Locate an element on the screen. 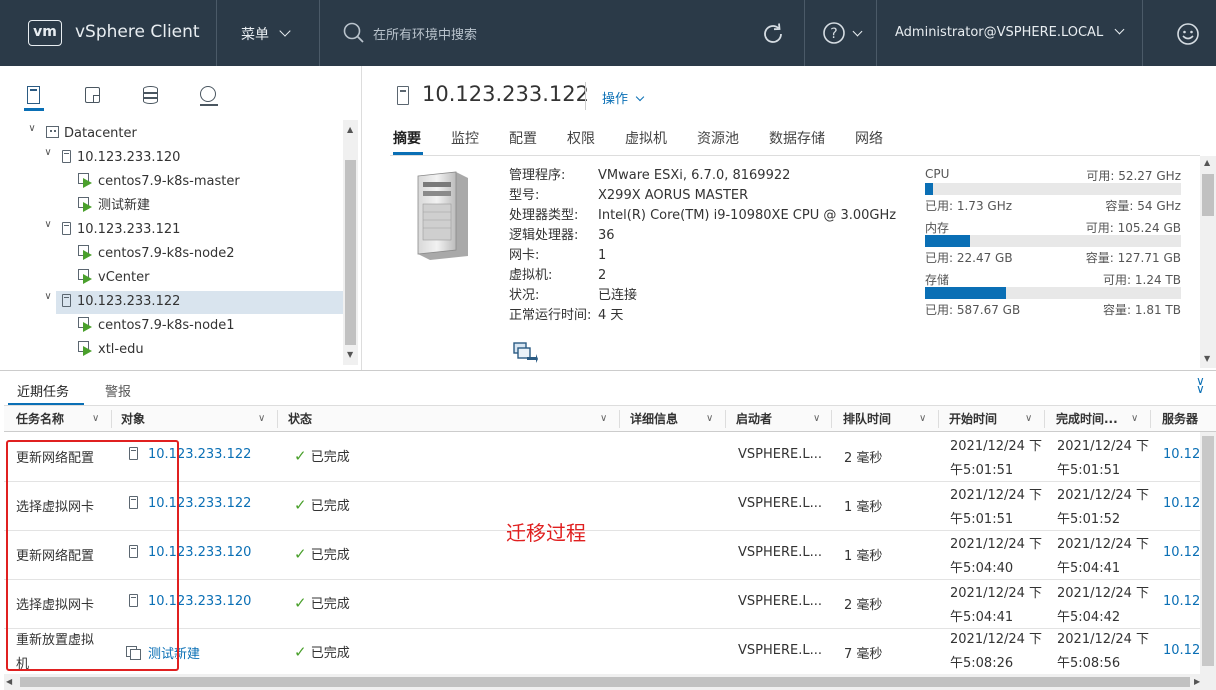 This screenshot has height=690, width=1216. tab-resource-pools: 资源池 is located at coordinates (718, 138).